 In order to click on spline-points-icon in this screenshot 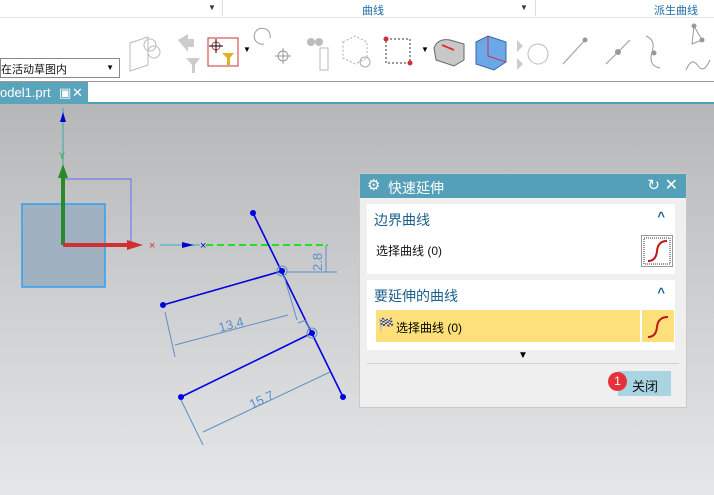, I will do `click(698, 34)`.